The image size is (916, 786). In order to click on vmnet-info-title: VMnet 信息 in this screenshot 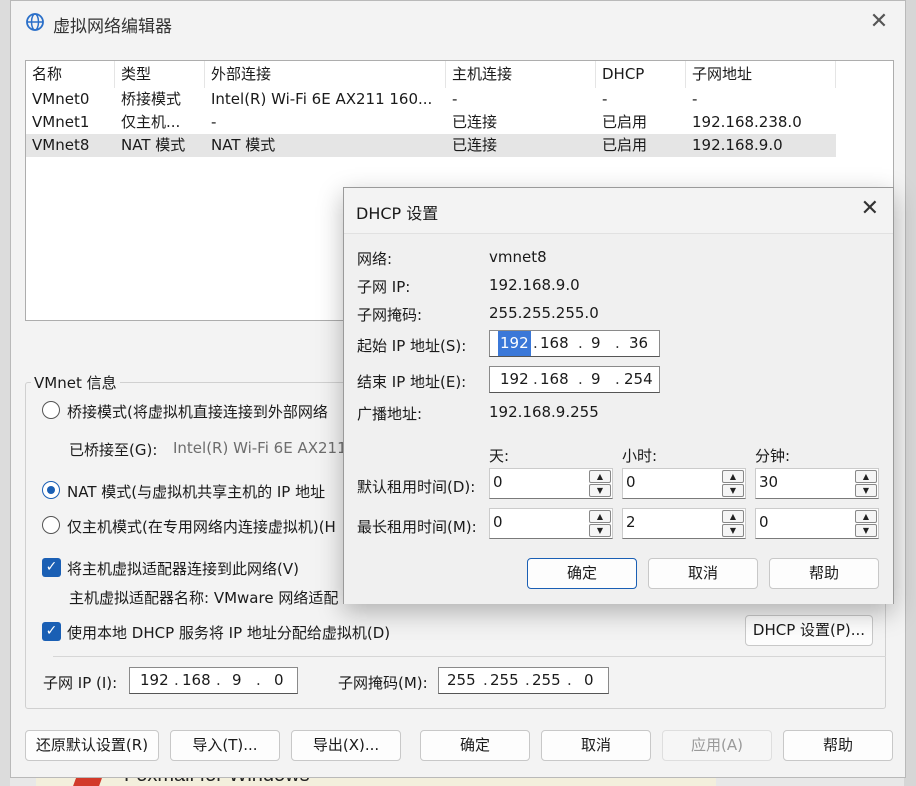, I will do `click(75, 382)`.